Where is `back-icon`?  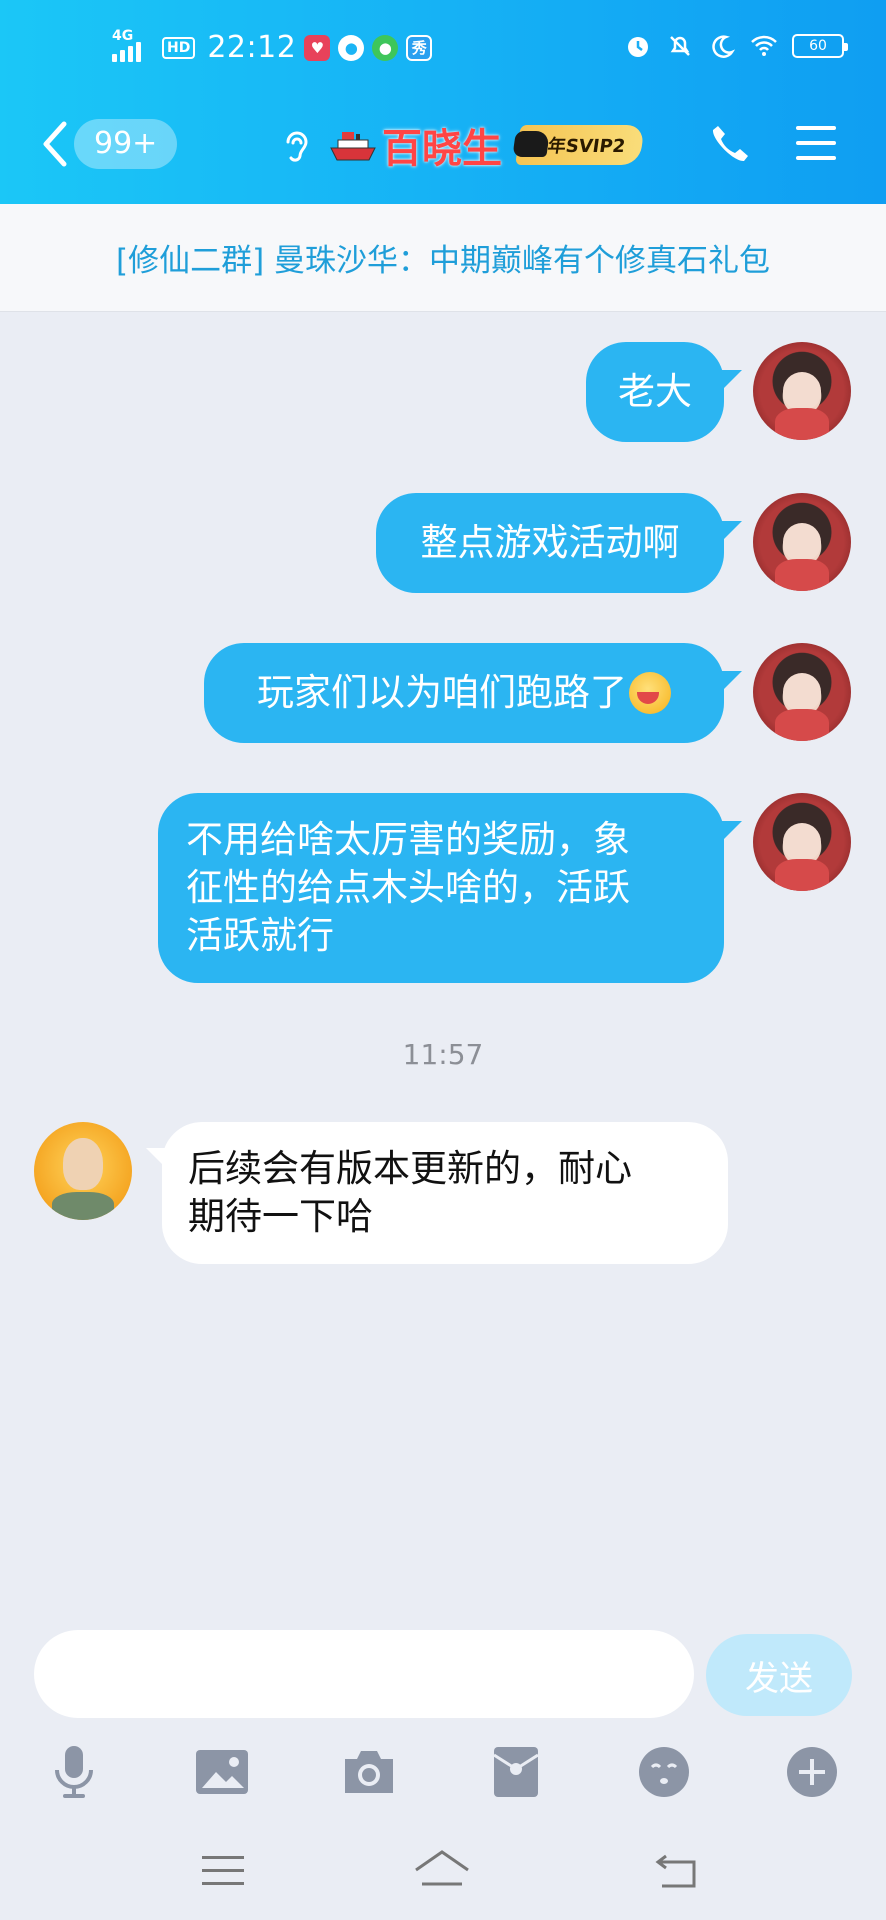
back-icon is located at coordinates (678, 1871).